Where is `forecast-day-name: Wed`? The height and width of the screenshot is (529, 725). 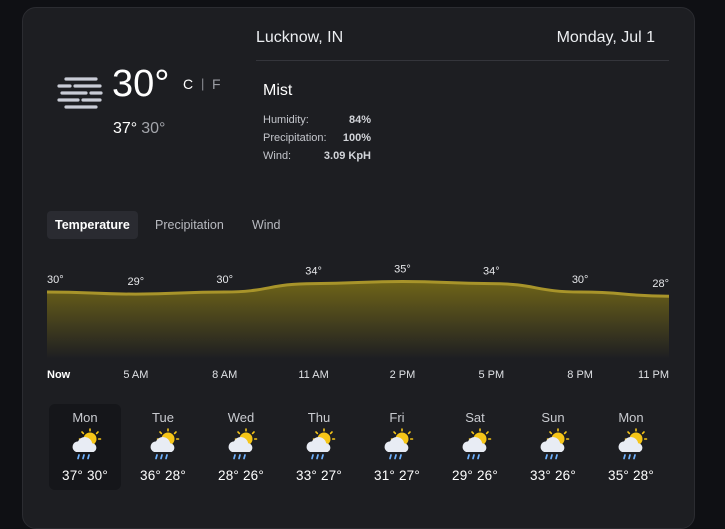 forecast-day-name: Wed is located at coordinates (241, 417).